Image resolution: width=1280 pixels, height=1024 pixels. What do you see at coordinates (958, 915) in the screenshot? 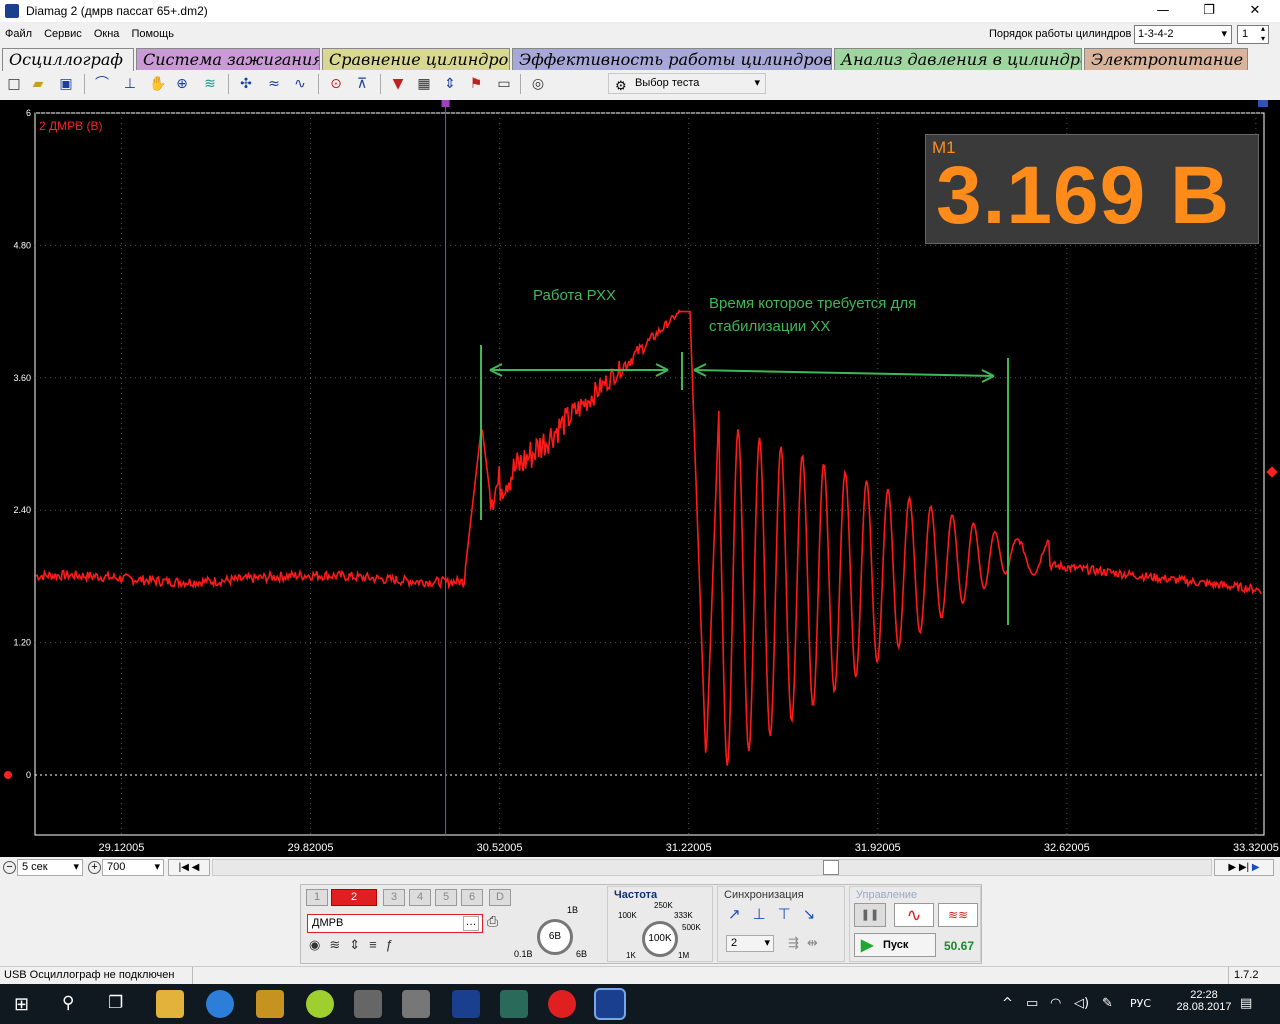
I see `multi-wave-button: ≋≋` at bounding box center [958, 915].